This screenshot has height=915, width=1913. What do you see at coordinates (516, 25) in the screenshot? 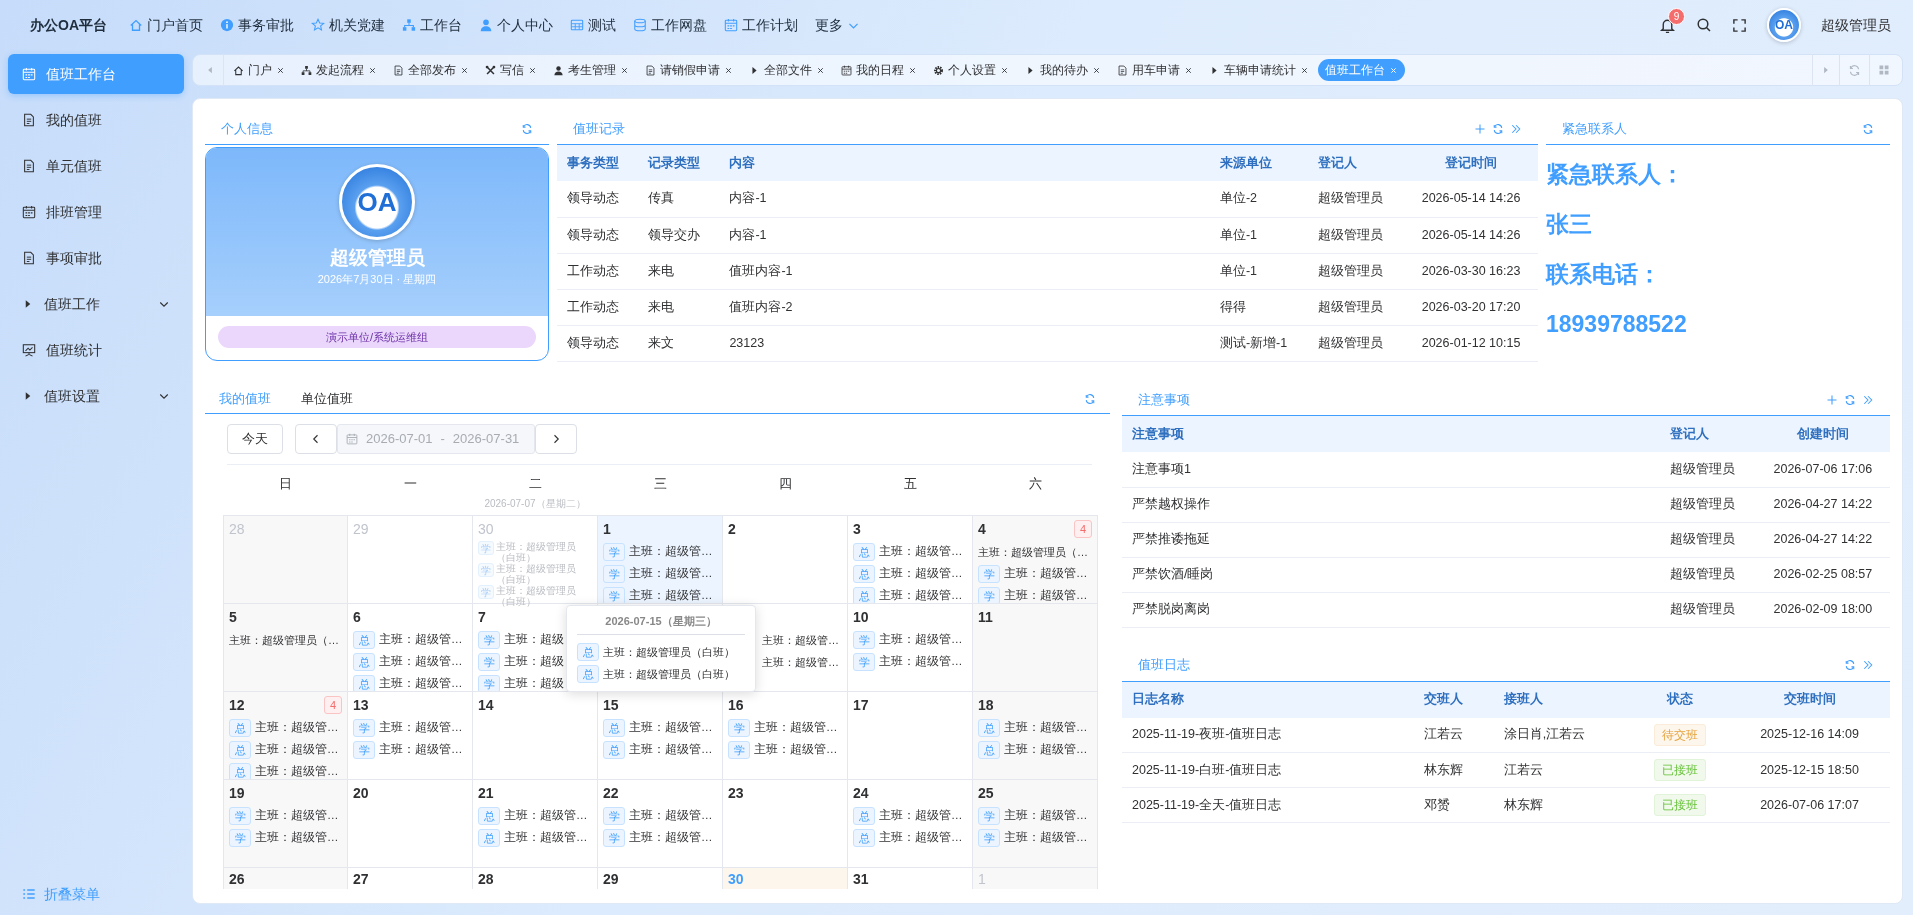
I see `nav-link: 个人中心` at bounding box center [516, 25].